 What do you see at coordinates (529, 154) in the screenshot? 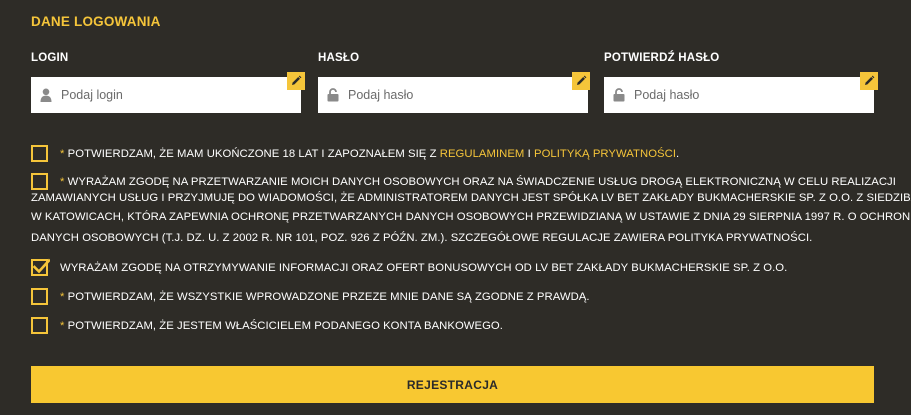
I see `consent-age-text-mid: I` at bounding box center [529, 154].